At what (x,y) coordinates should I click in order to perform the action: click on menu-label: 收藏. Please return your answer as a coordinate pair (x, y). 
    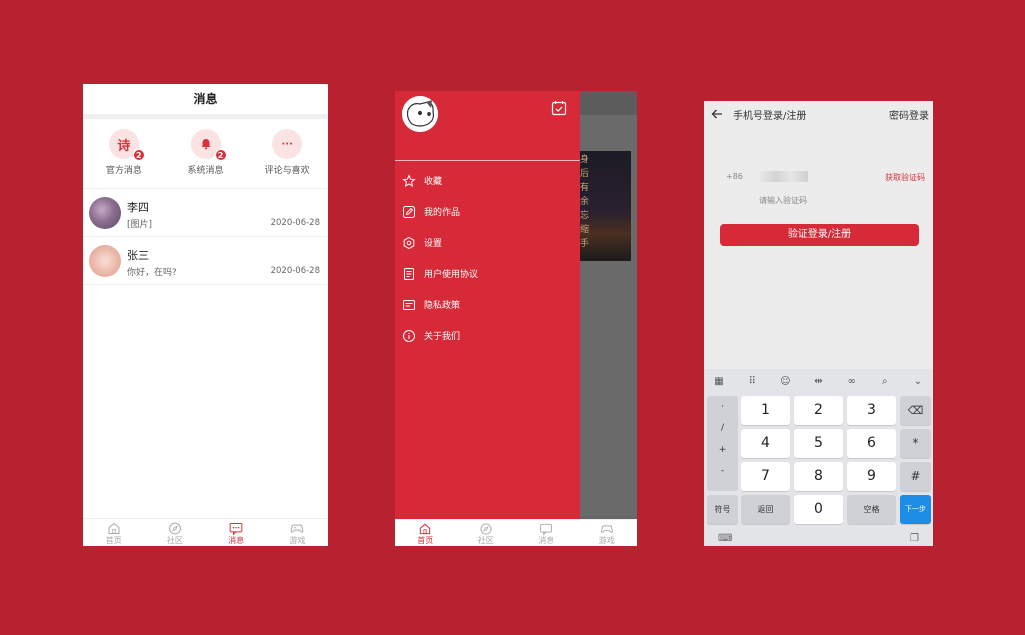
    Looking at the image, I should click on (433, 182).